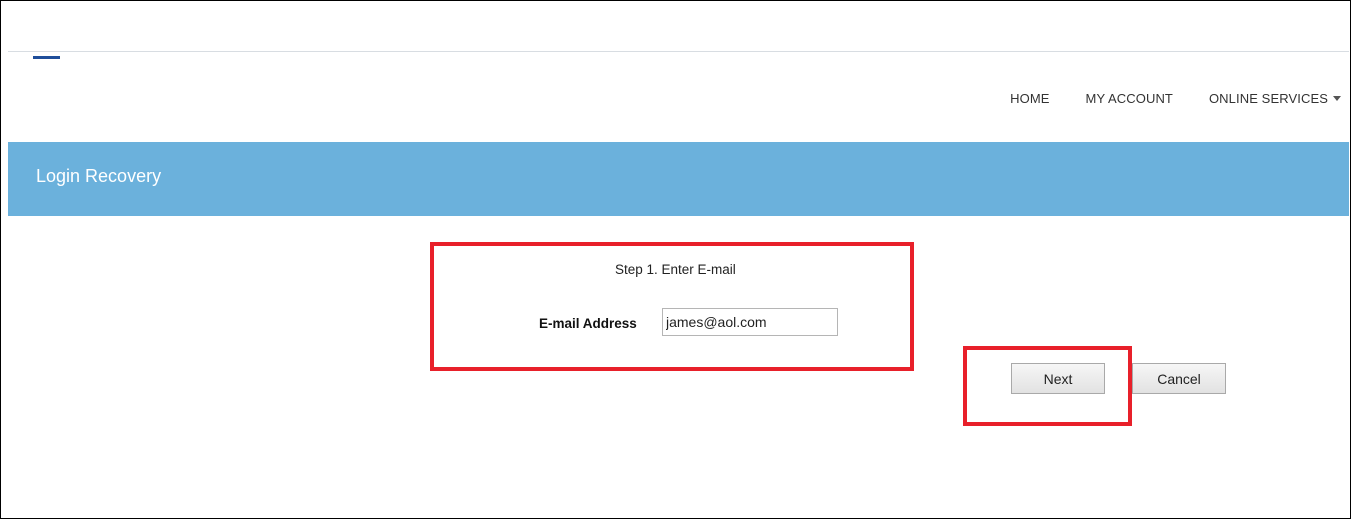  I want to click on nav-online-services: ONLINE SERVICES, so click(1266, 98).